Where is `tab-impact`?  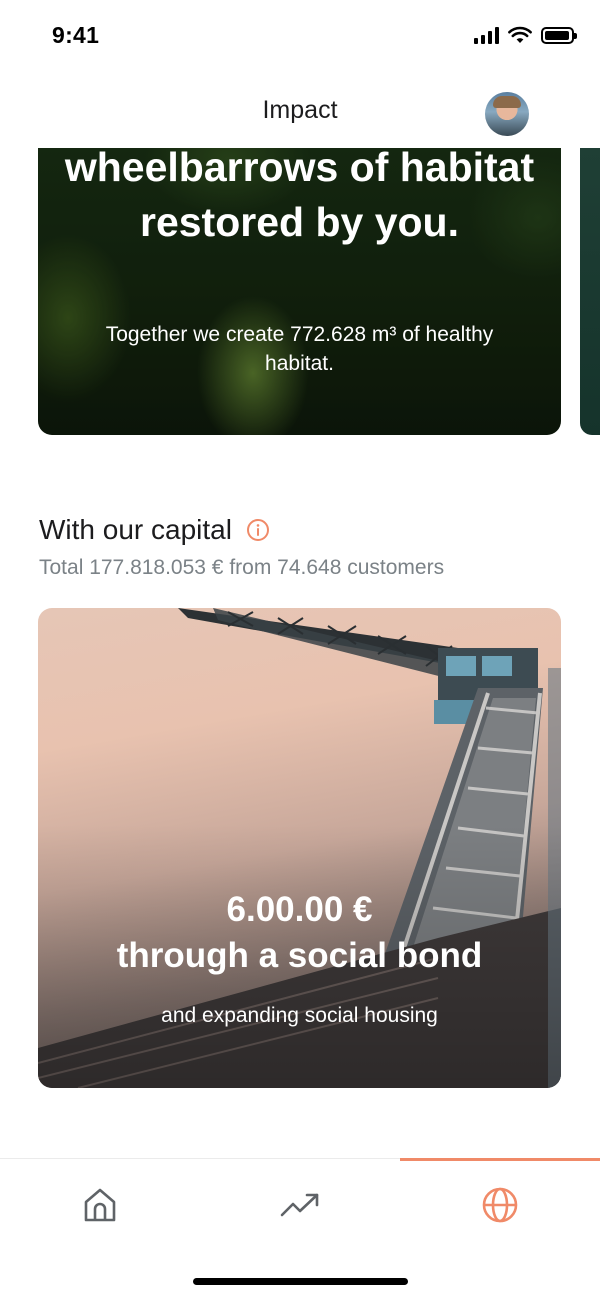
tab-impact is located at coordinates (500, 1205).